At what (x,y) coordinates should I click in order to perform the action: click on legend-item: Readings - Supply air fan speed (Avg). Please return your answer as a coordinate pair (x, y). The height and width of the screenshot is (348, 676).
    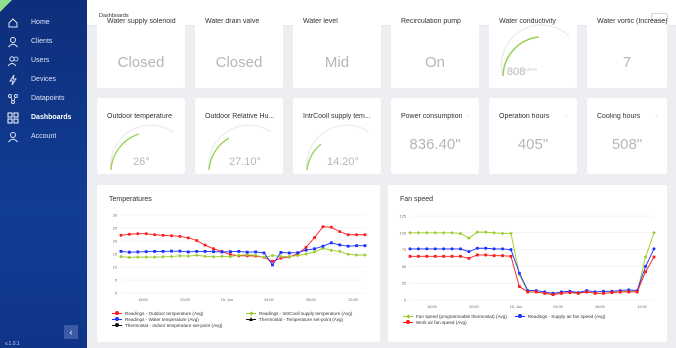
    Looking at the image, I should click on (559, 316).